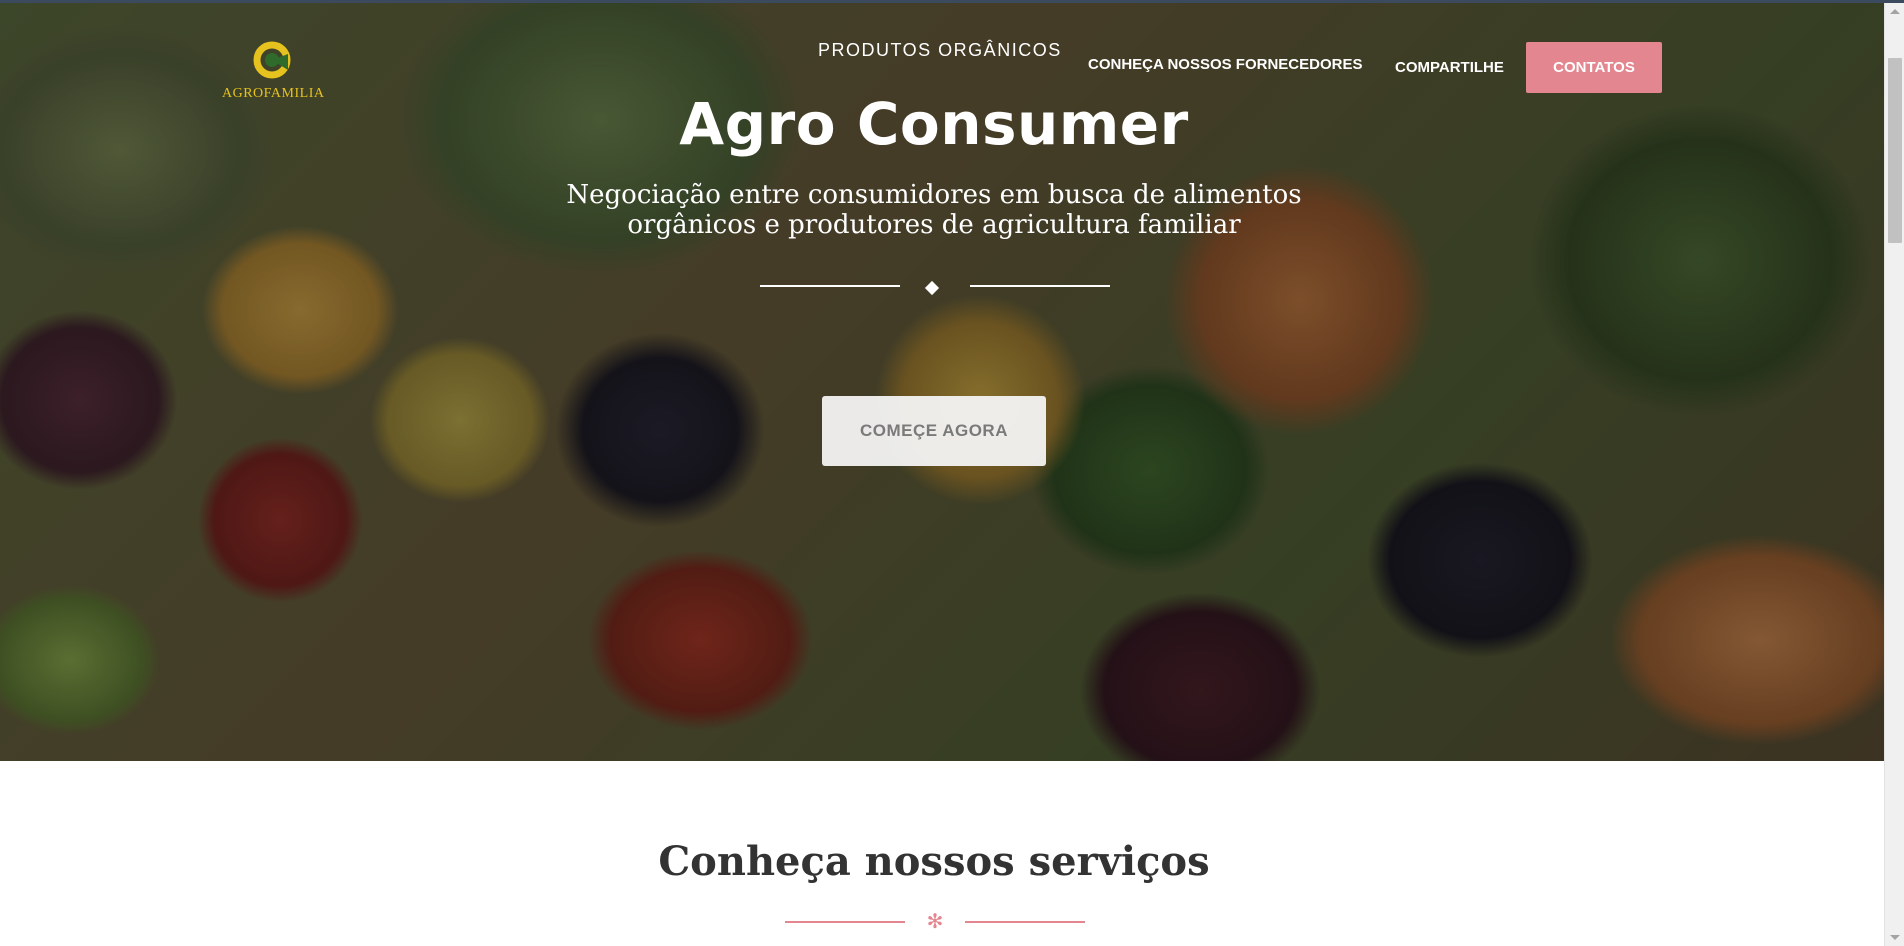  Describe the element at coordinates (845, 922) in the screenshot. I see `services-divider-left` at that location.